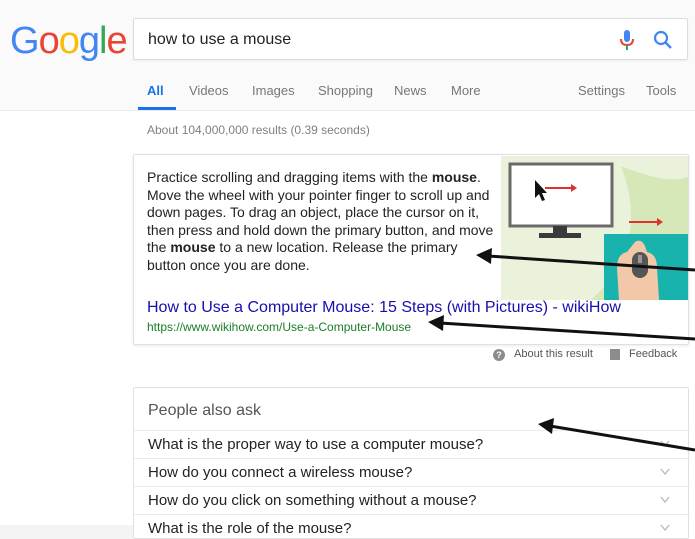 The image size is (695, 539). I want to click on feedback-link: Feedback, so click(653, 354).